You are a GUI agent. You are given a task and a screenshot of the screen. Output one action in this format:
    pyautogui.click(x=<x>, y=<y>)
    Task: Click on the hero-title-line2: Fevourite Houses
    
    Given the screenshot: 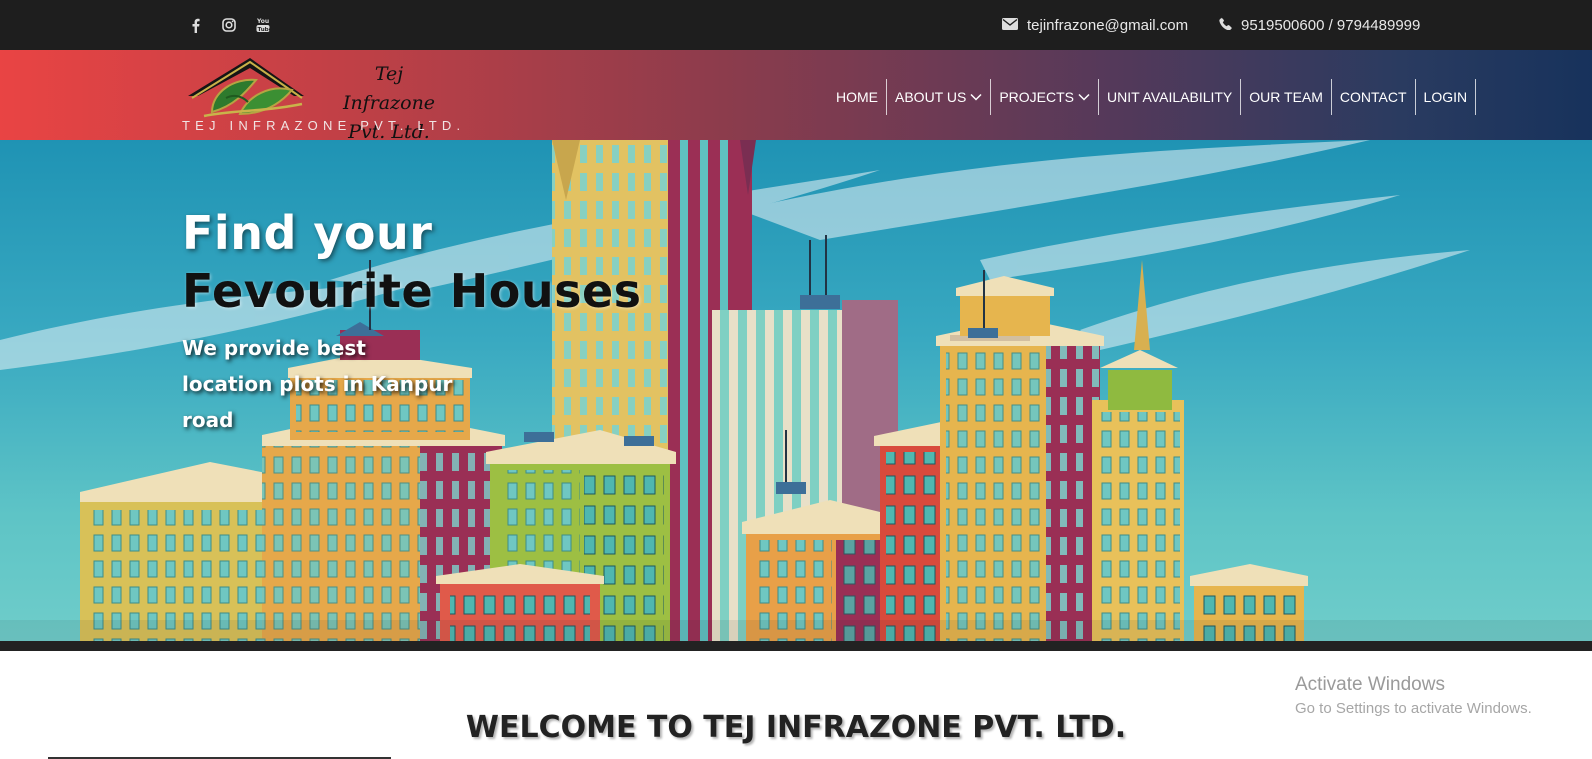 What is the action you would take?
    pyautogui.click(x=412, y=291)
    